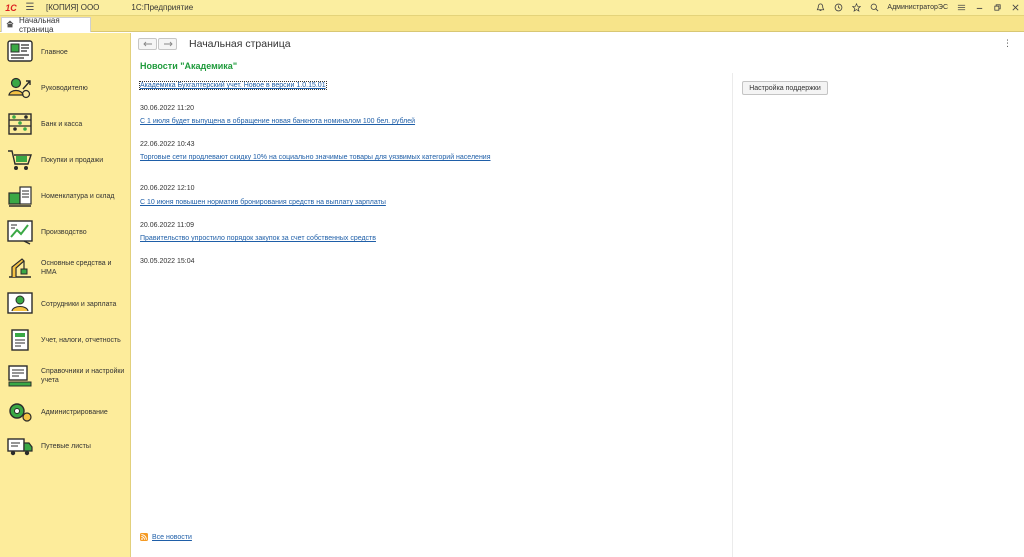 This screenshot has height=557, width=1024. I want to click on news-date: 22.06.2022 10:43, so click(167, 144).